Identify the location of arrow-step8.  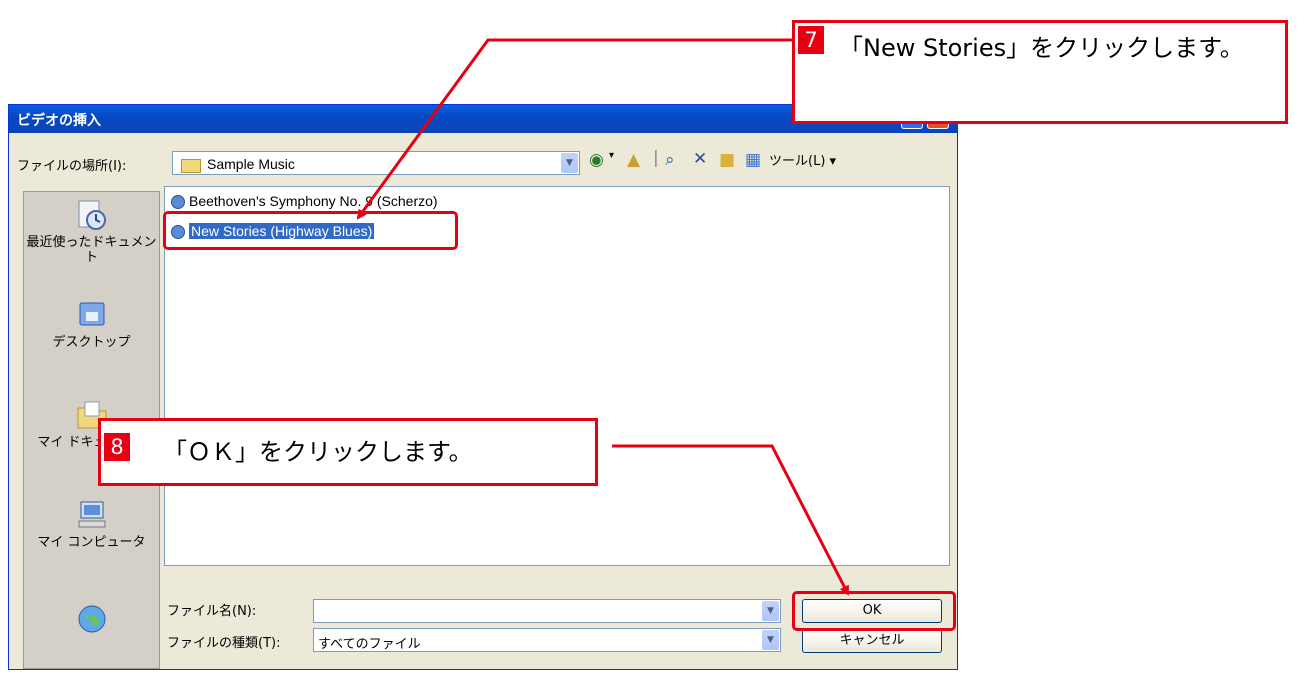
(731, 520).